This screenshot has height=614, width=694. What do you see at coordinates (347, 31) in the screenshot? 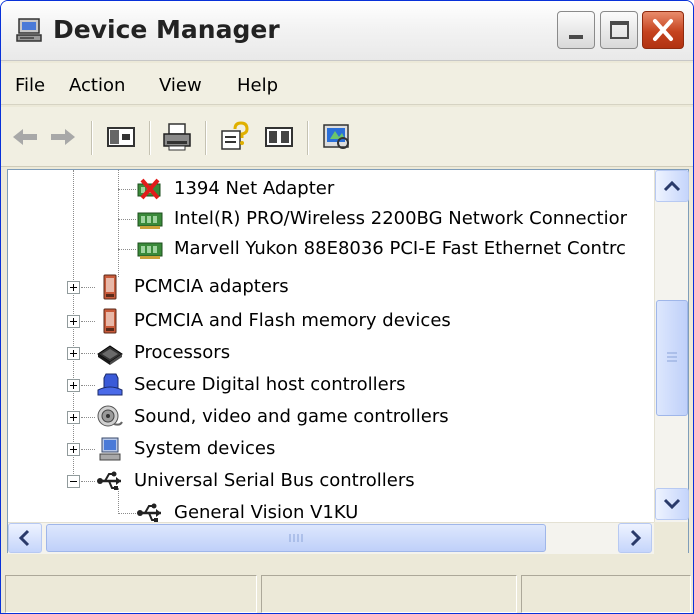
I see `title-bar: Device Manager` at bounding box center [347, 31].